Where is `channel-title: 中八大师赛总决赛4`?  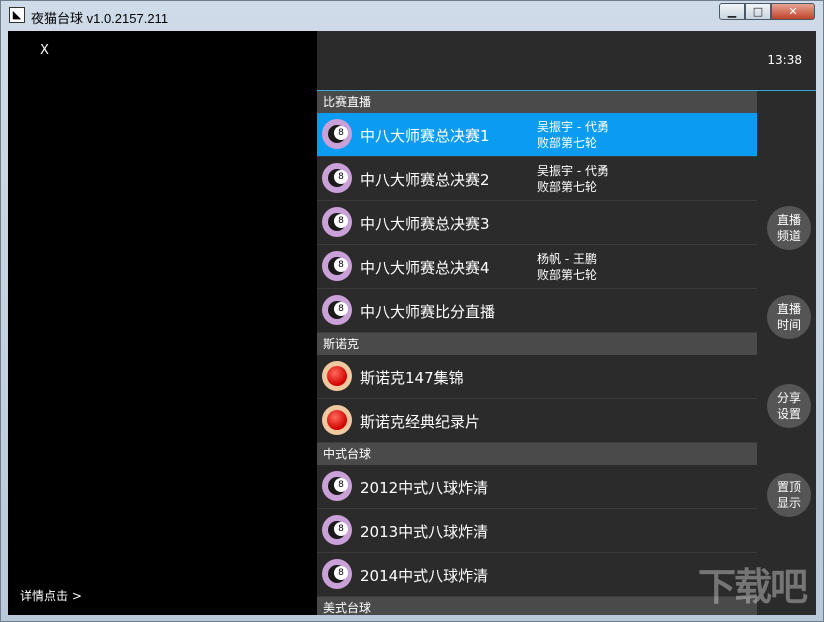
channel-title: 中八大师赛总决赛4 is located at coordinates (425, 268).